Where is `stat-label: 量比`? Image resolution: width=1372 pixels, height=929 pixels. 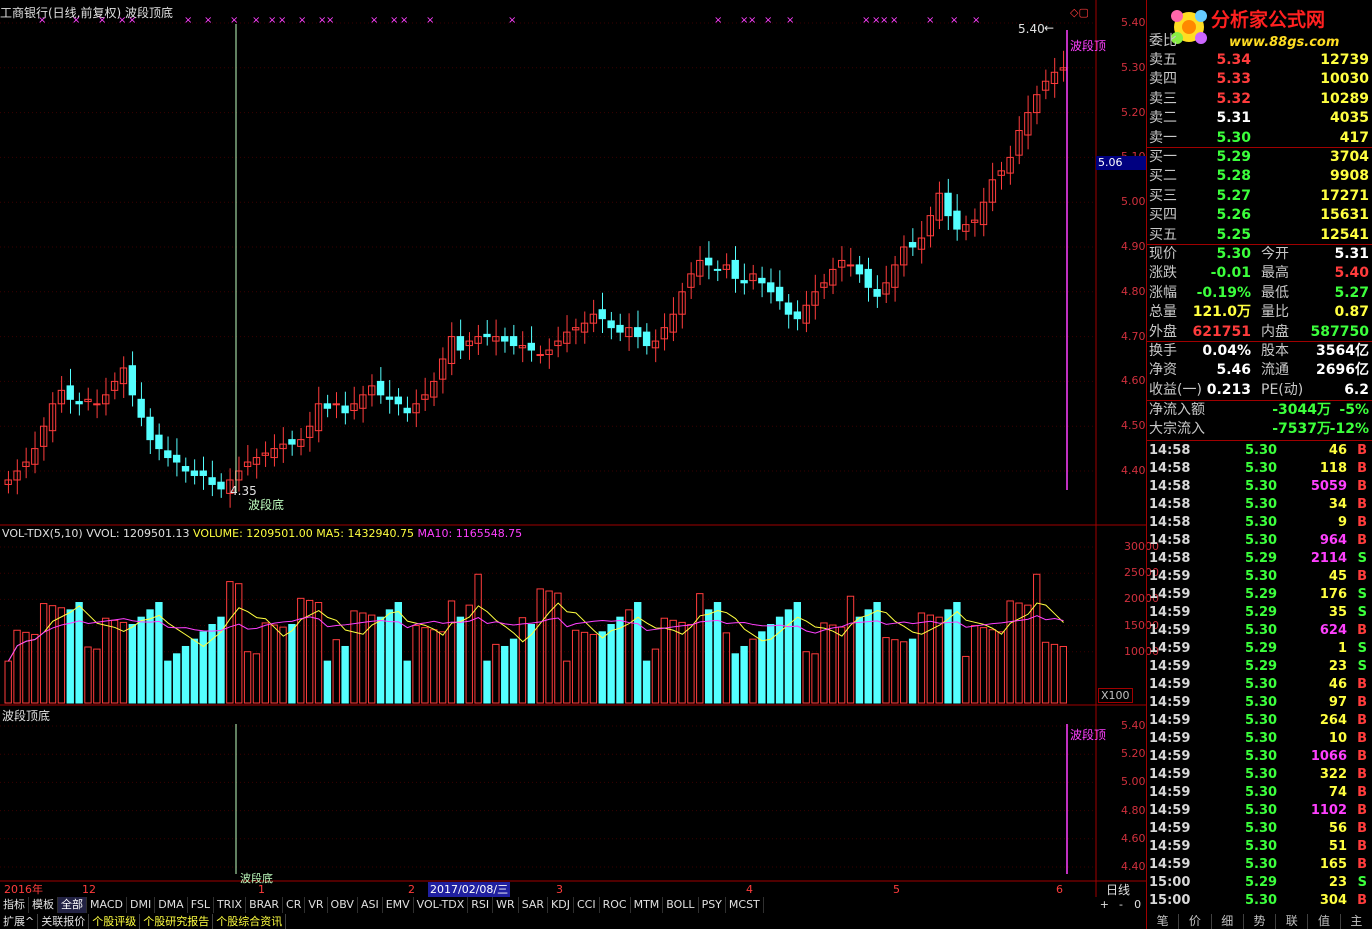 stat-label: 量比 is located at coordinates (1275, 312).